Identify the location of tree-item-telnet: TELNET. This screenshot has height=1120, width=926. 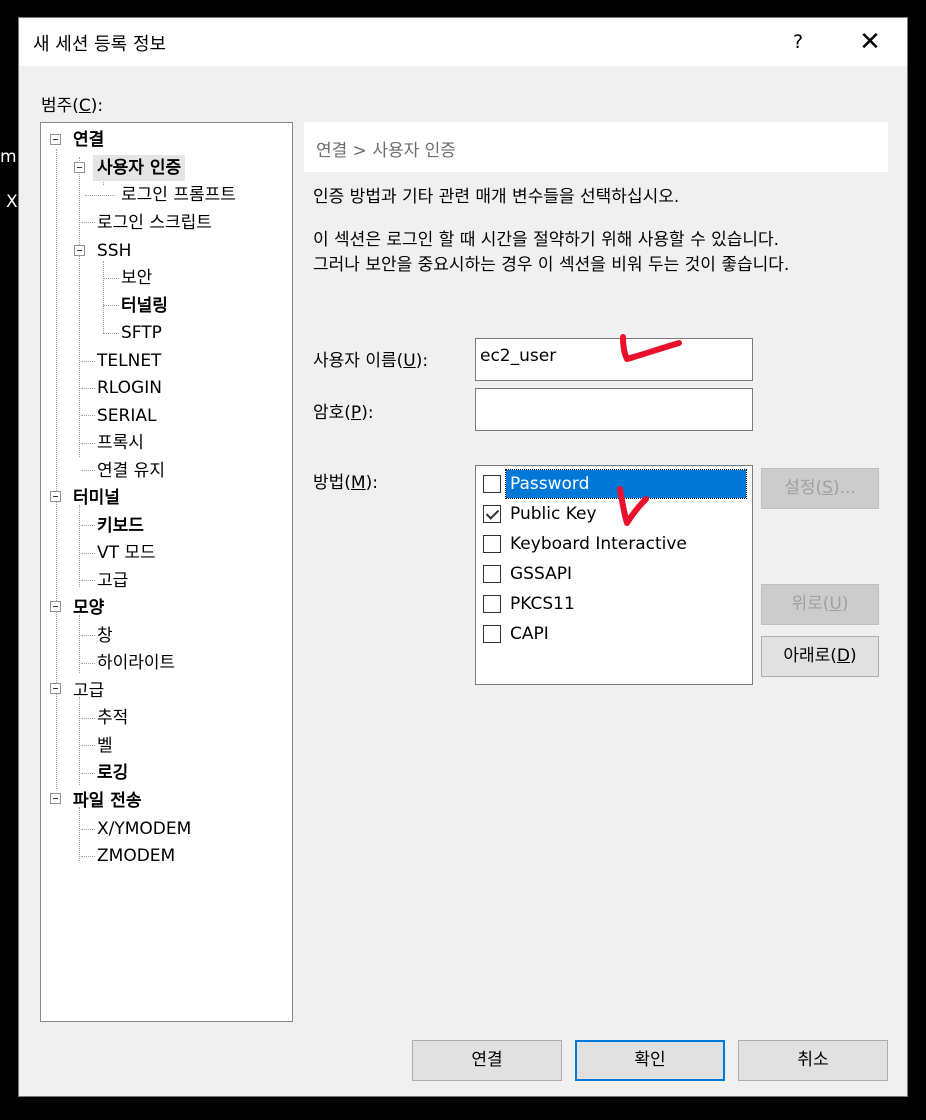
(129, 361).